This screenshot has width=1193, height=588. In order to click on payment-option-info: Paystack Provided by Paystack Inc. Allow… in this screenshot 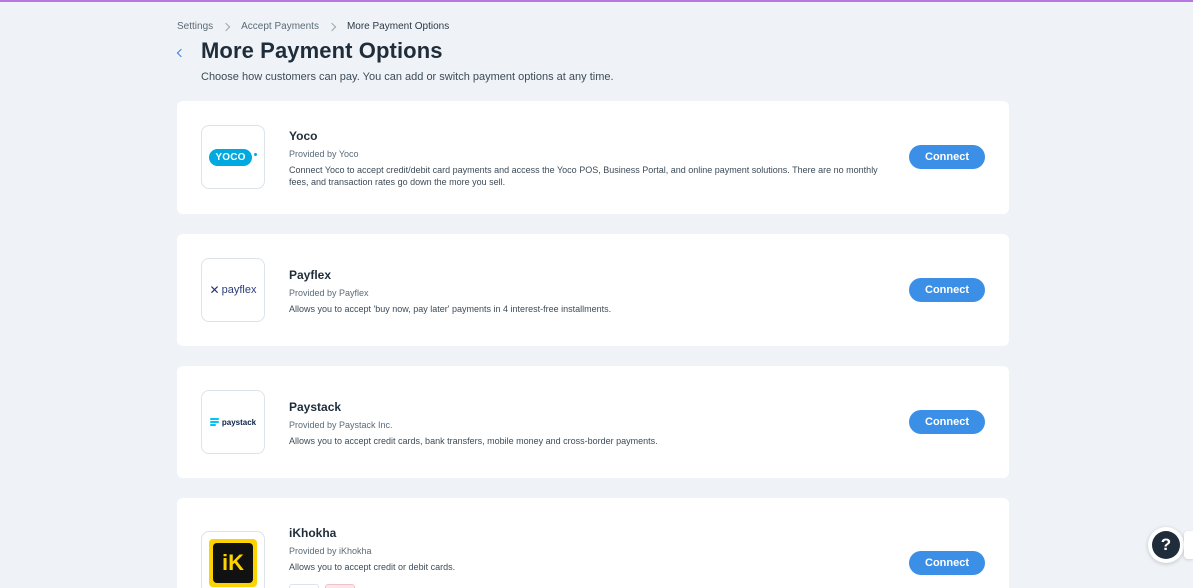, I will do `click(589, 423)`.